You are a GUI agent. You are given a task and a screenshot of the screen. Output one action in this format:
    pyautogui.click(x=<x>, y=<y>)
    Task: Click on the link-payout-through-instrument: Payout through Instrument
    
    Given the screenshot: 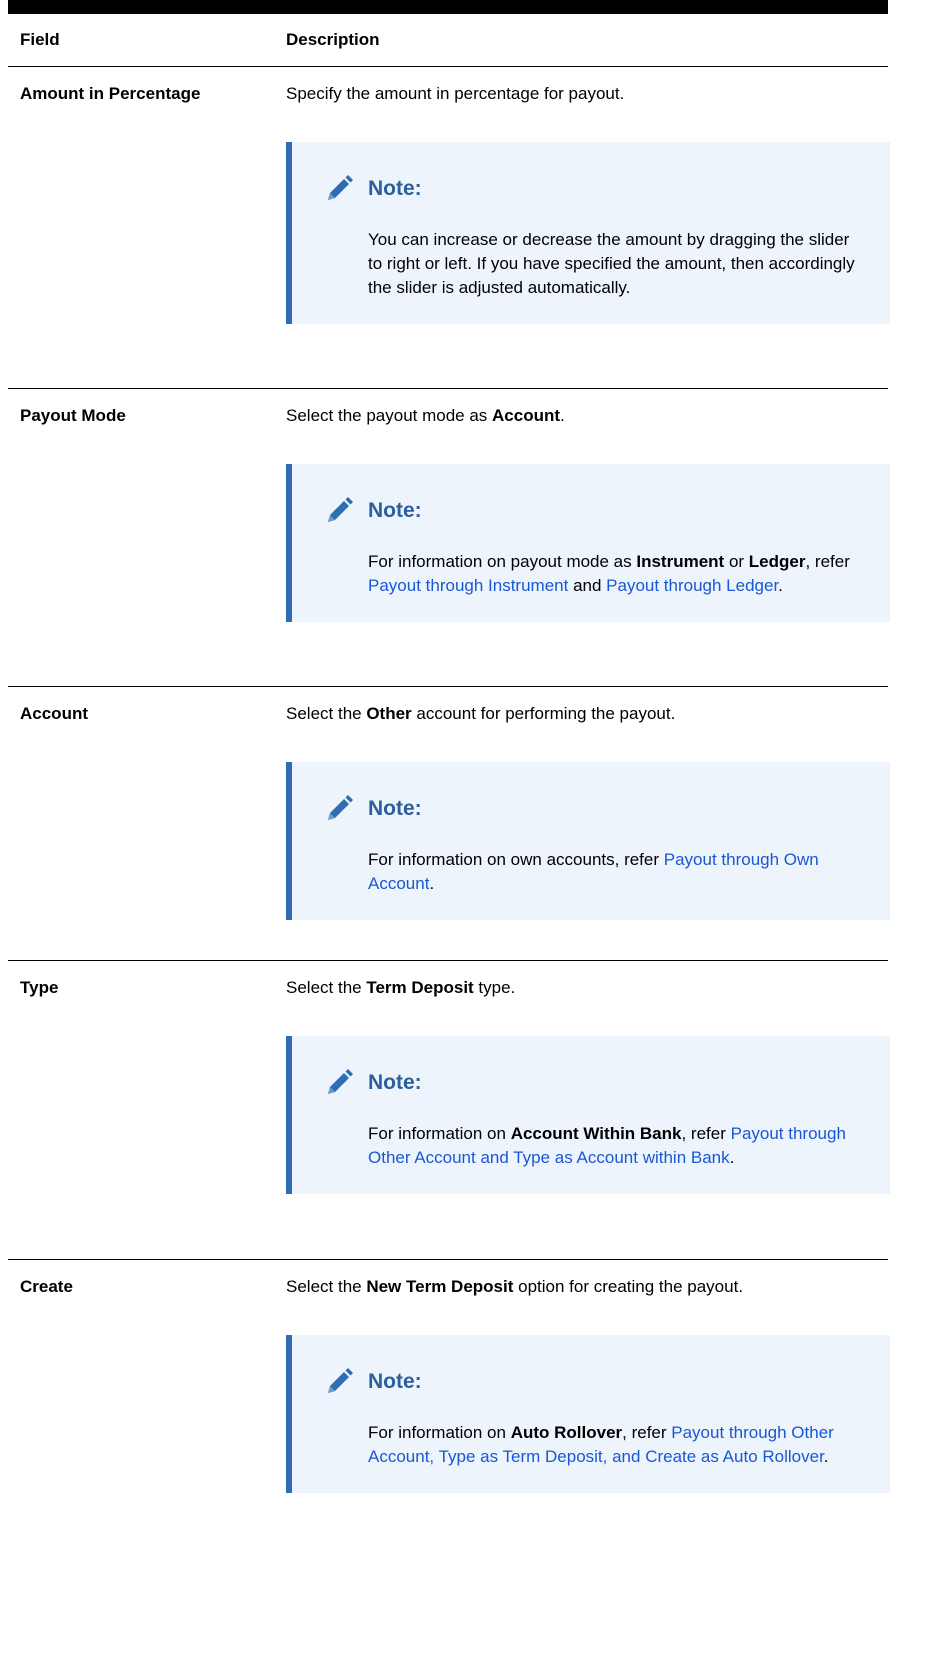 What is the action you would take?
    pyautogui.click(x=468, y=585)
    